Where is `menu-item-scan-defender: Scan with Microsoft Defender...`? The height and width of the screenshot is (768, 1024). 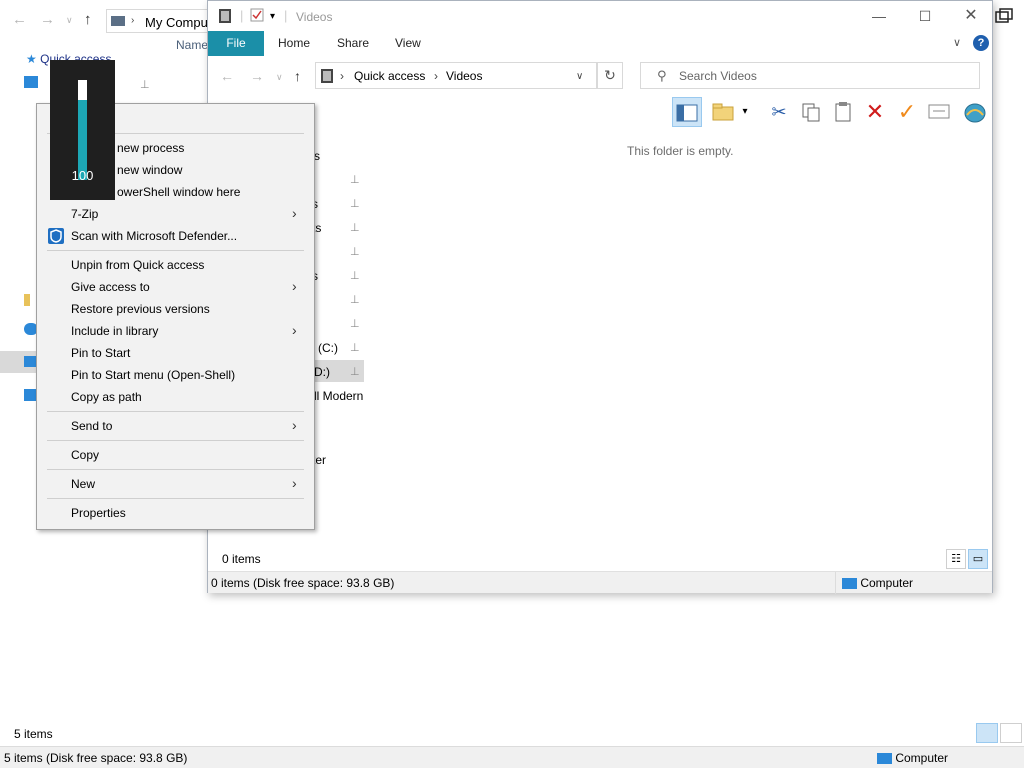
menu-item-scan-defender: Scan with Microsoft Defender... is located at coordinates (175, 236).